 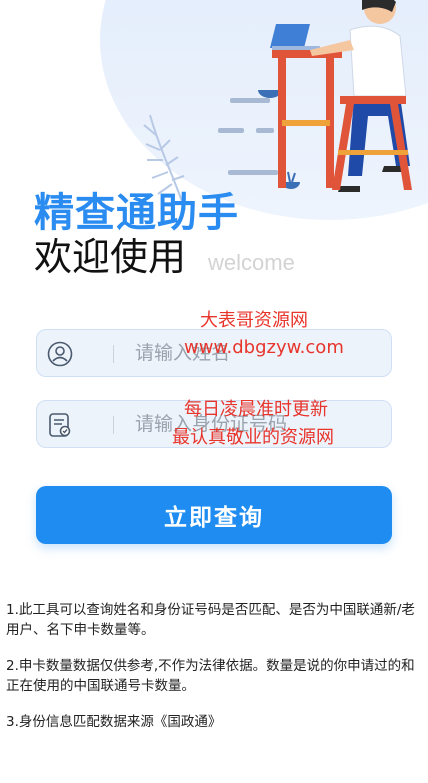 What do you see at coordinates (214, 515) in the screenshot?
I see `query-button: 立即查询` at bounding box center [214, 515].